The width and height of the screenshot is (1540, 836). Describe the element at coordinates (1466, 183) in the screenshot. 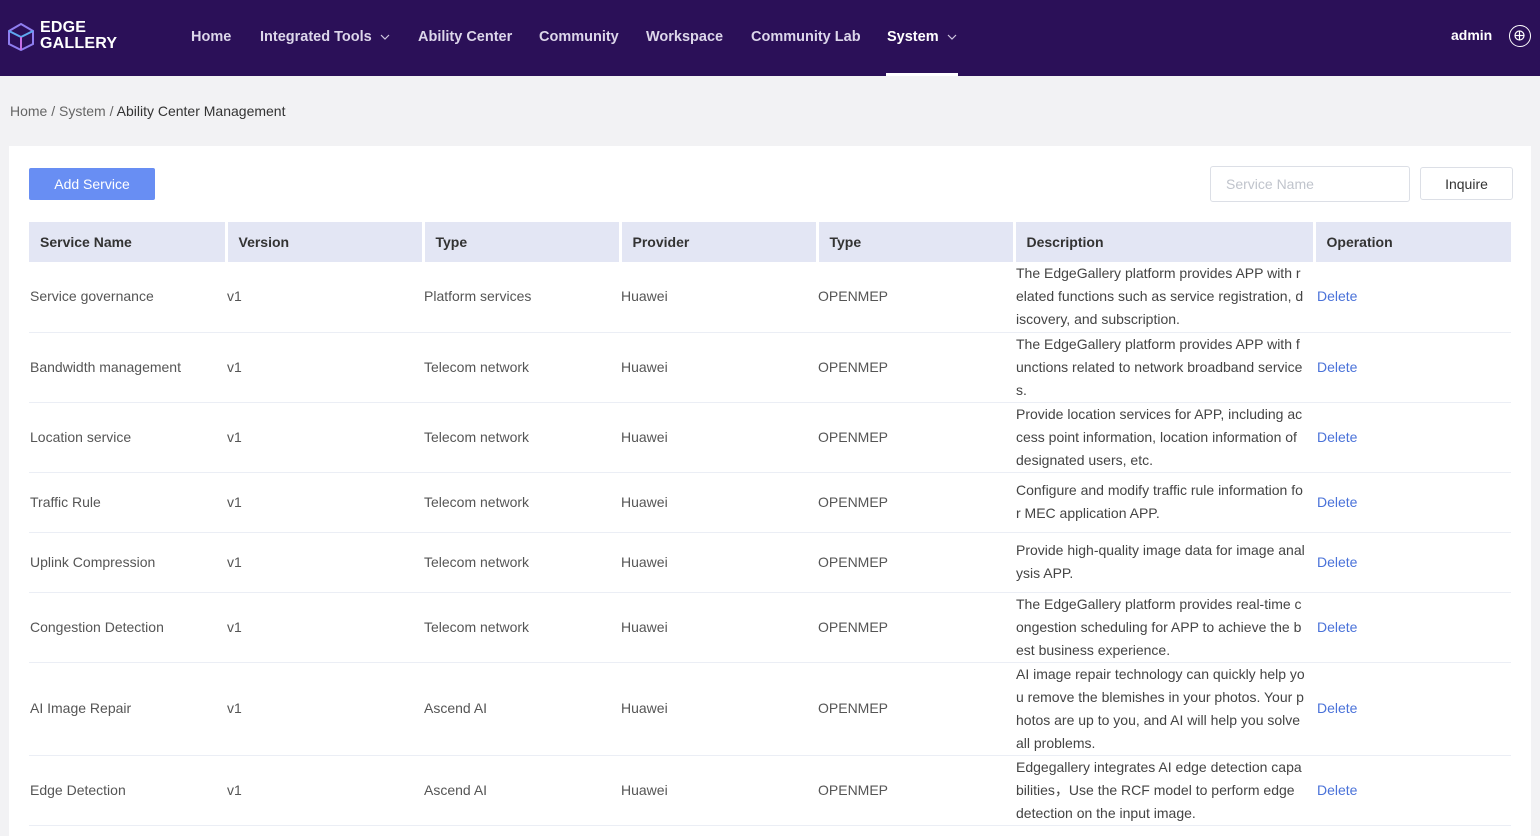

I see `inquire-button: Inquire` at that location.